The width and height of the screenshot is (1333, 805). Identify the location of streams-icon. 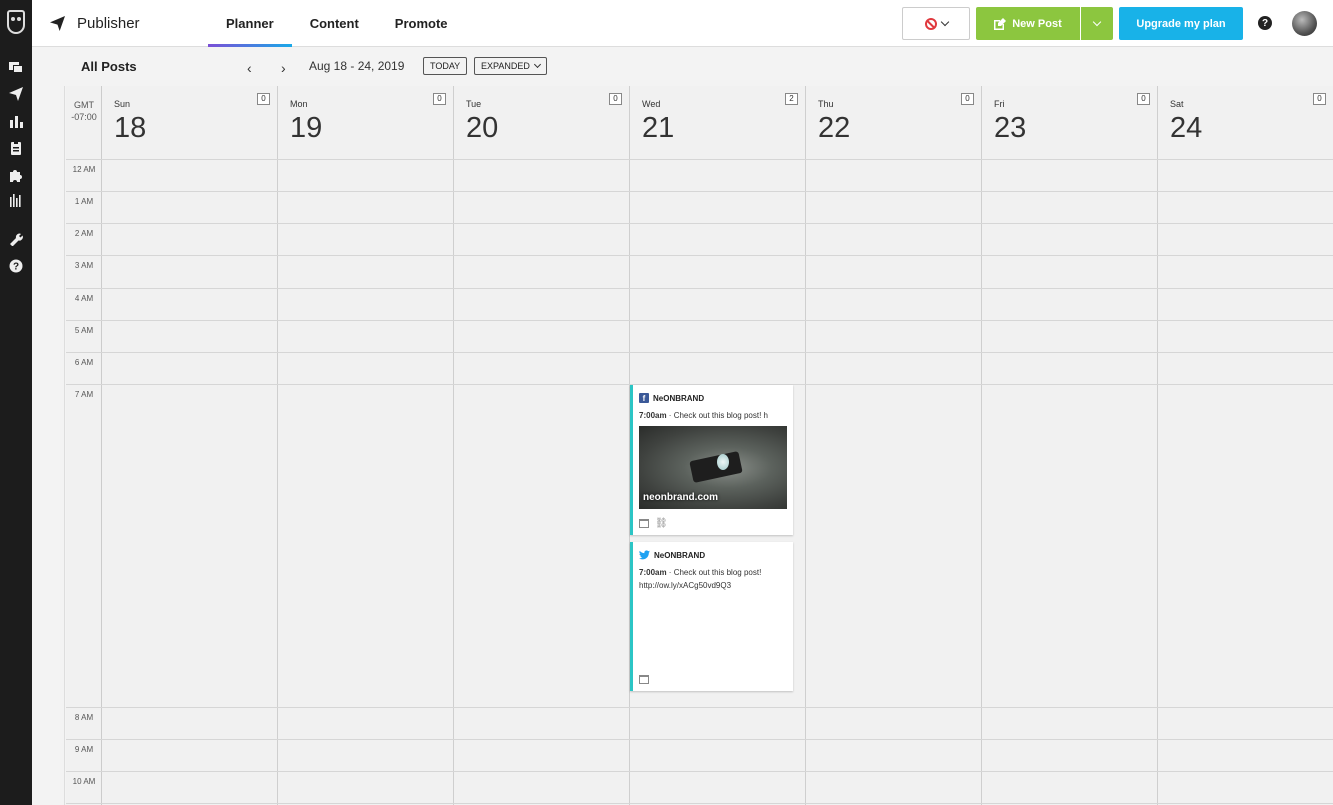
(16, 67).